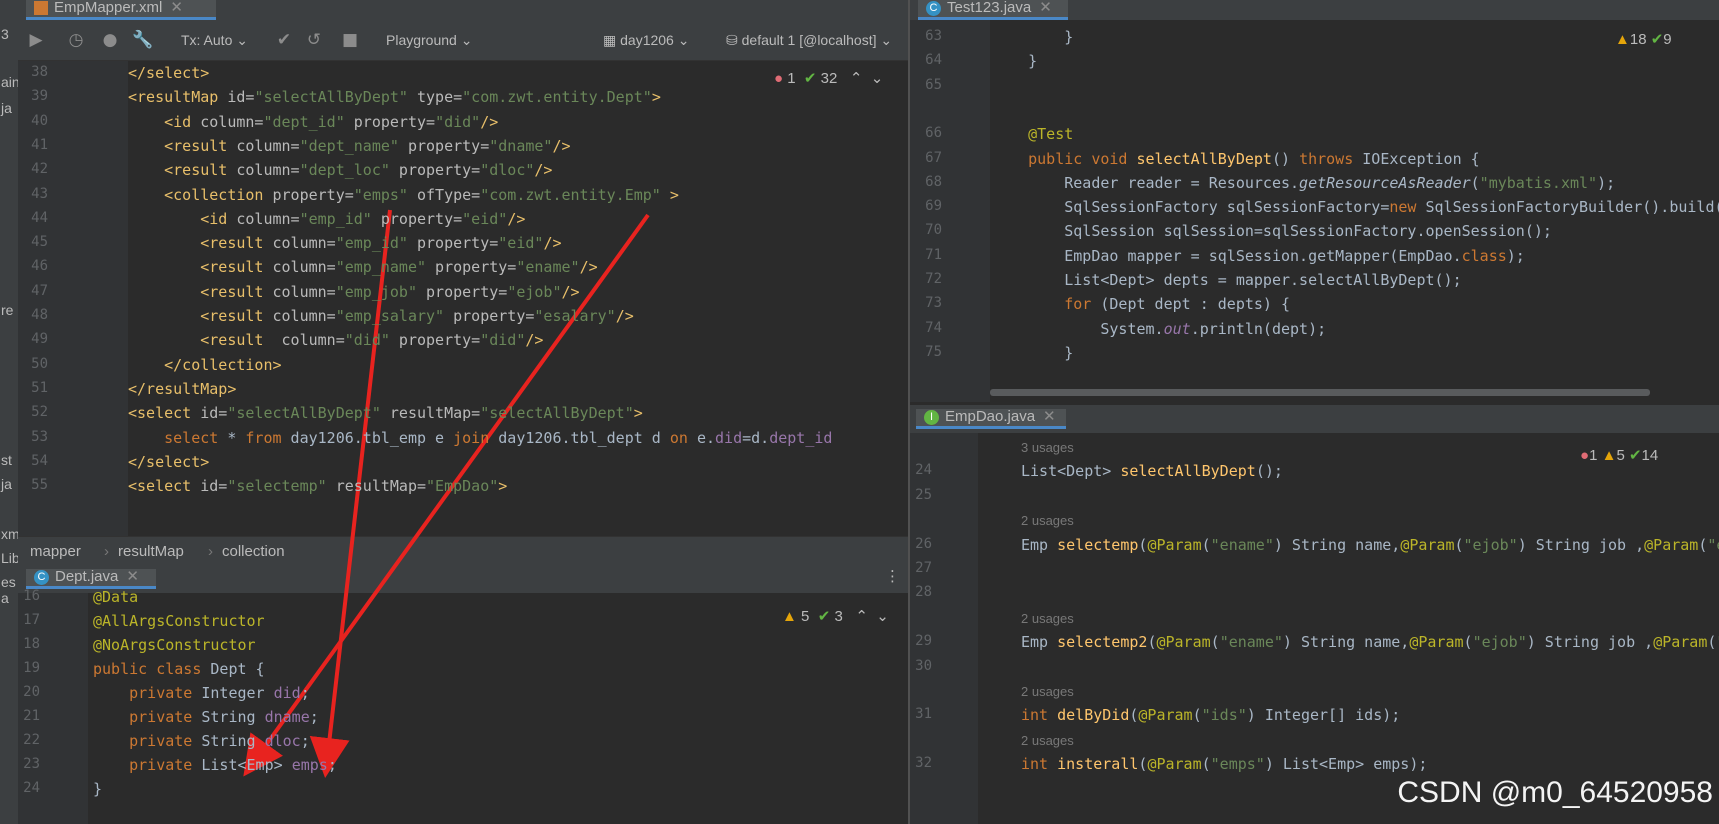 Image resolution: width=1719 pixels, height=824 pixels. I want to click on line-number: 70, so click(933, 230).